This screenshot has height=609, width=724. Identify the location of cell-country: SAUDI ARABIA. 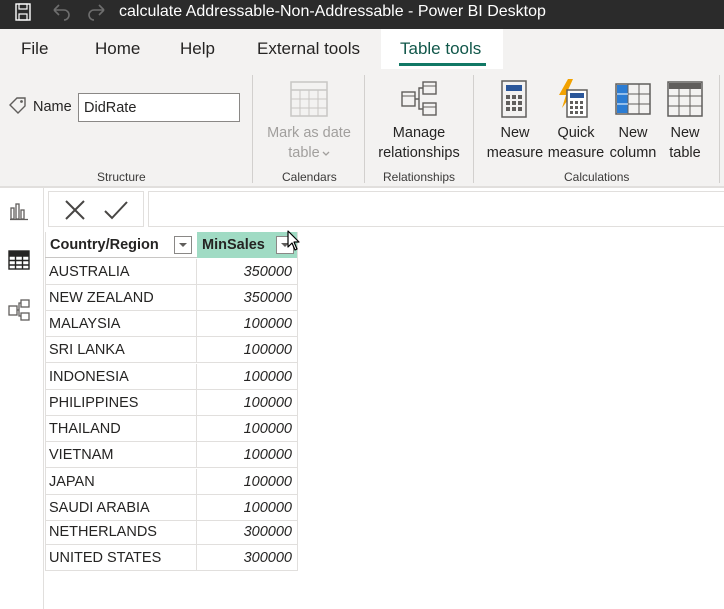
(121, 508).